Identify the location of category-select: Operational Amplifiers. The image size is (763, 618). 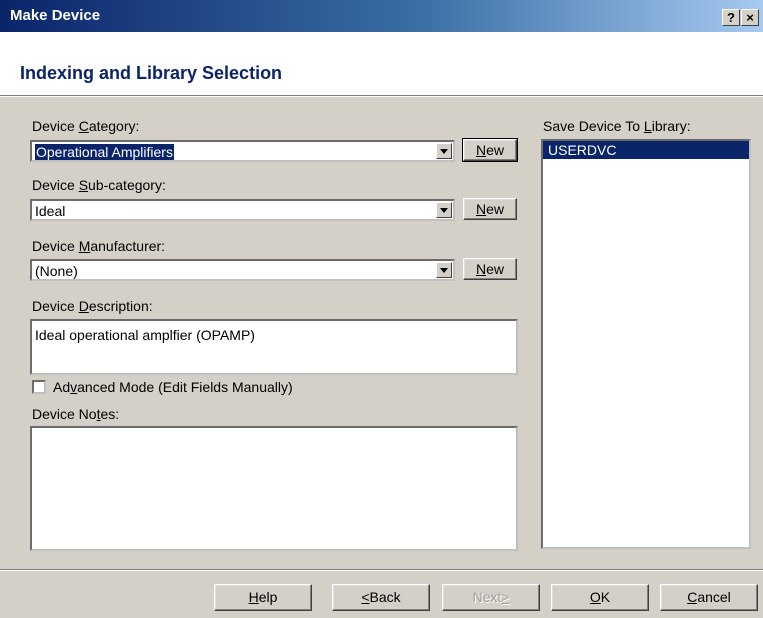
(242, 151).